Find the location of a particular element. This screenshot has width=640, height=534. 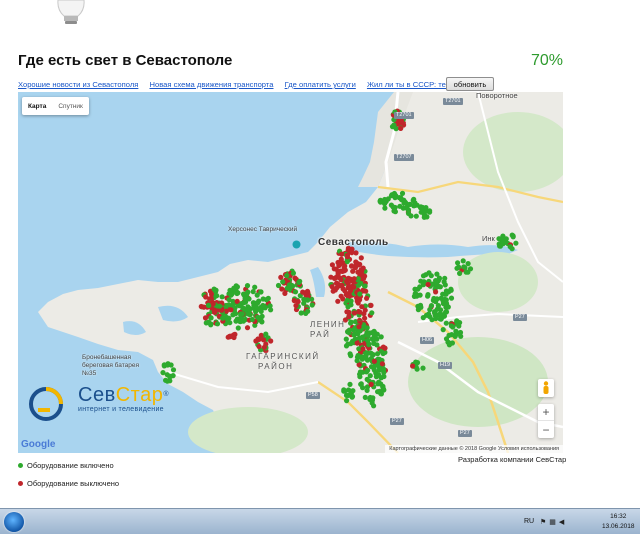

taskbar-clock: 16:32 13.06.2018 is located at coordinates (618, 522).